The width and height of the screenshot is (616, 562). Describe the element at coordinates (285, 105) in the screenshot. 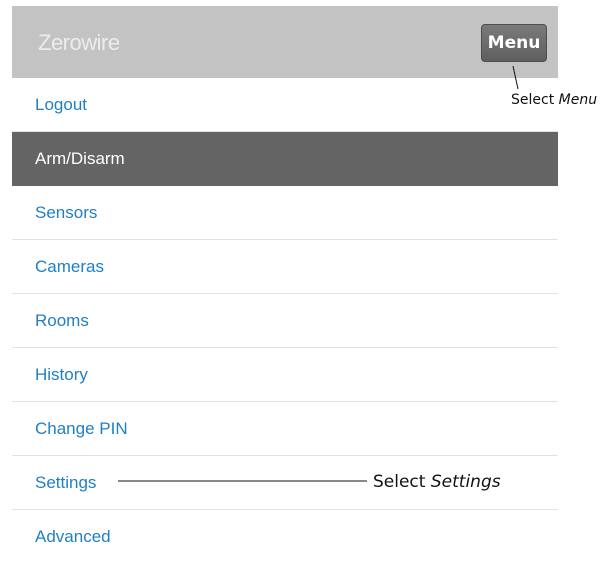

I see `menu-item-logout: Logout` at that location.